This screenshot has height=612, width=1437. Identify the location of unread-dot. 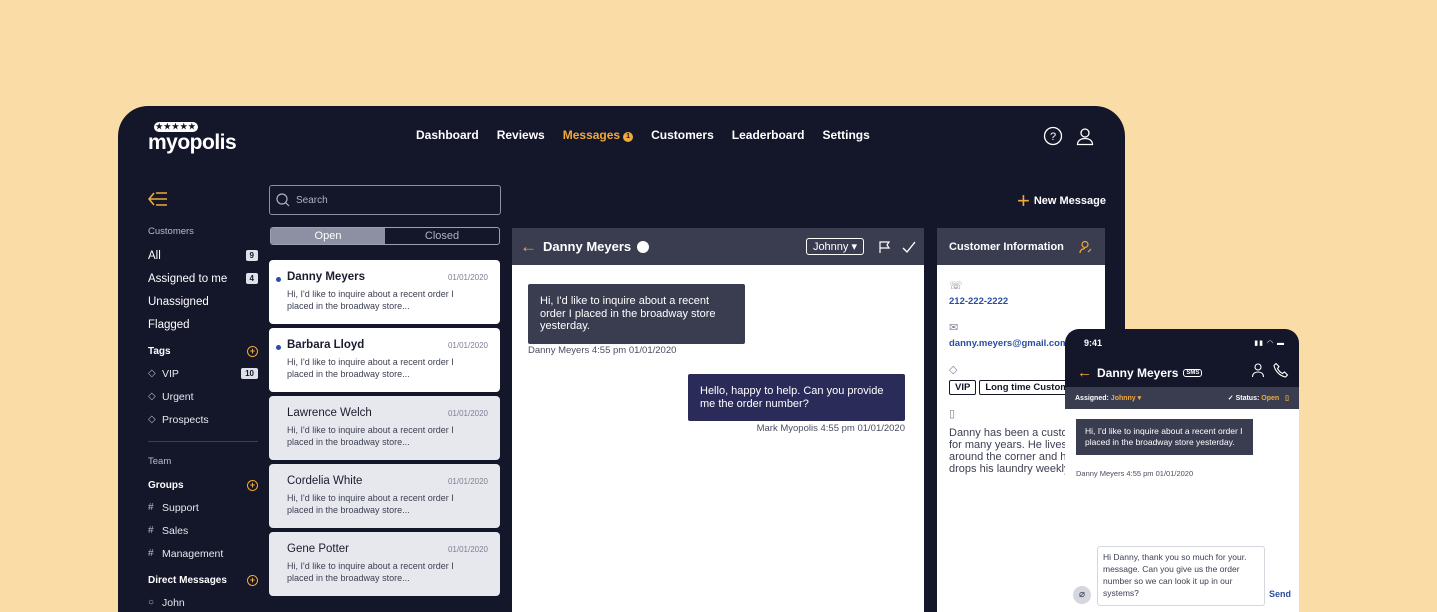
(278, 347).